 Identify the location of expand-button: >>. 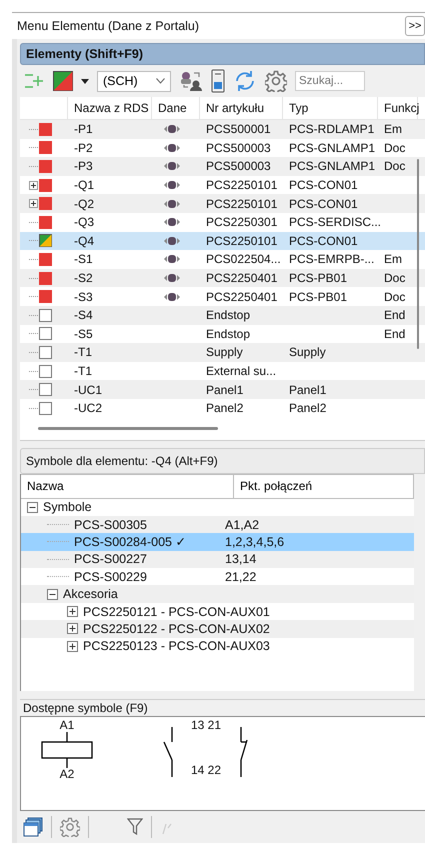
(415, 26).